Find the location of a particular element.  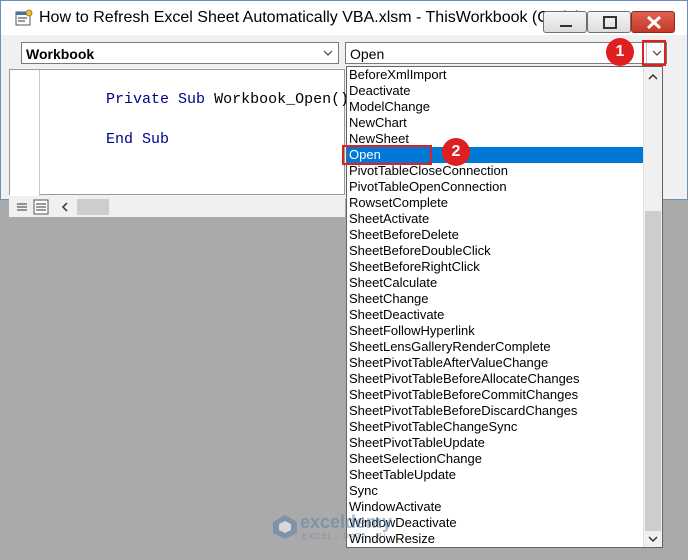

exceldemy-logo-icon is located at coordinates (285, 527).